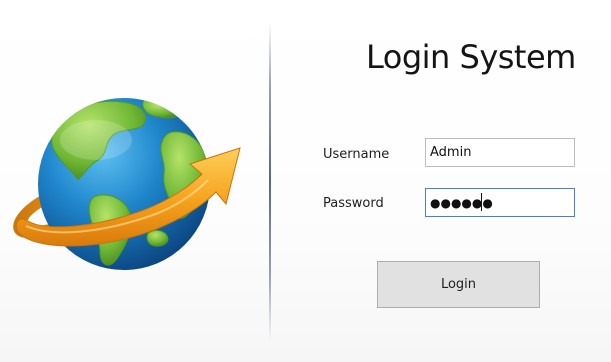  I want to click on password-field, so click(500, 202).